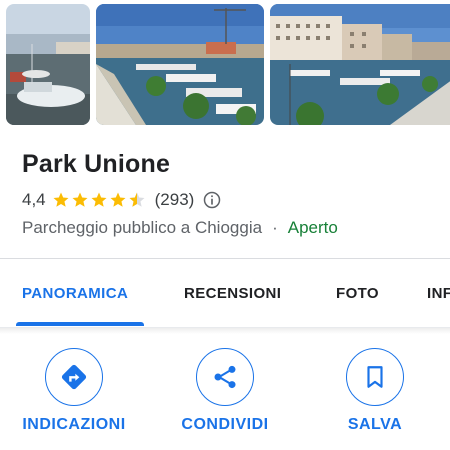  I want to click on tab-about: INF, so click(438, 293).